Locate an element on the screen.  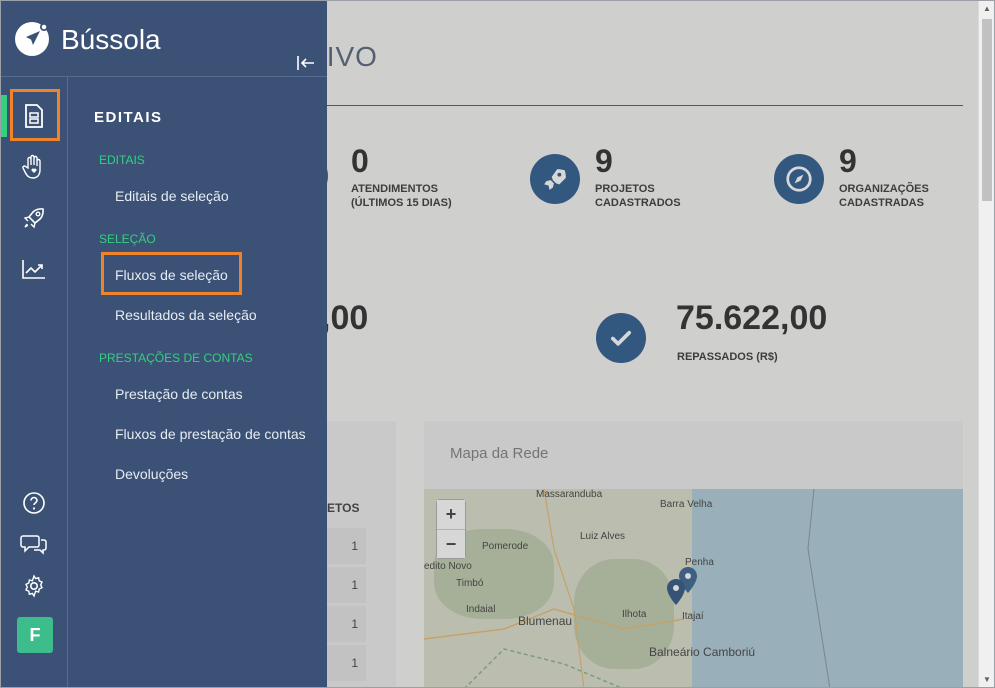
menu-item-devolucoes: Devoluções is located at coordinates (151, 474).